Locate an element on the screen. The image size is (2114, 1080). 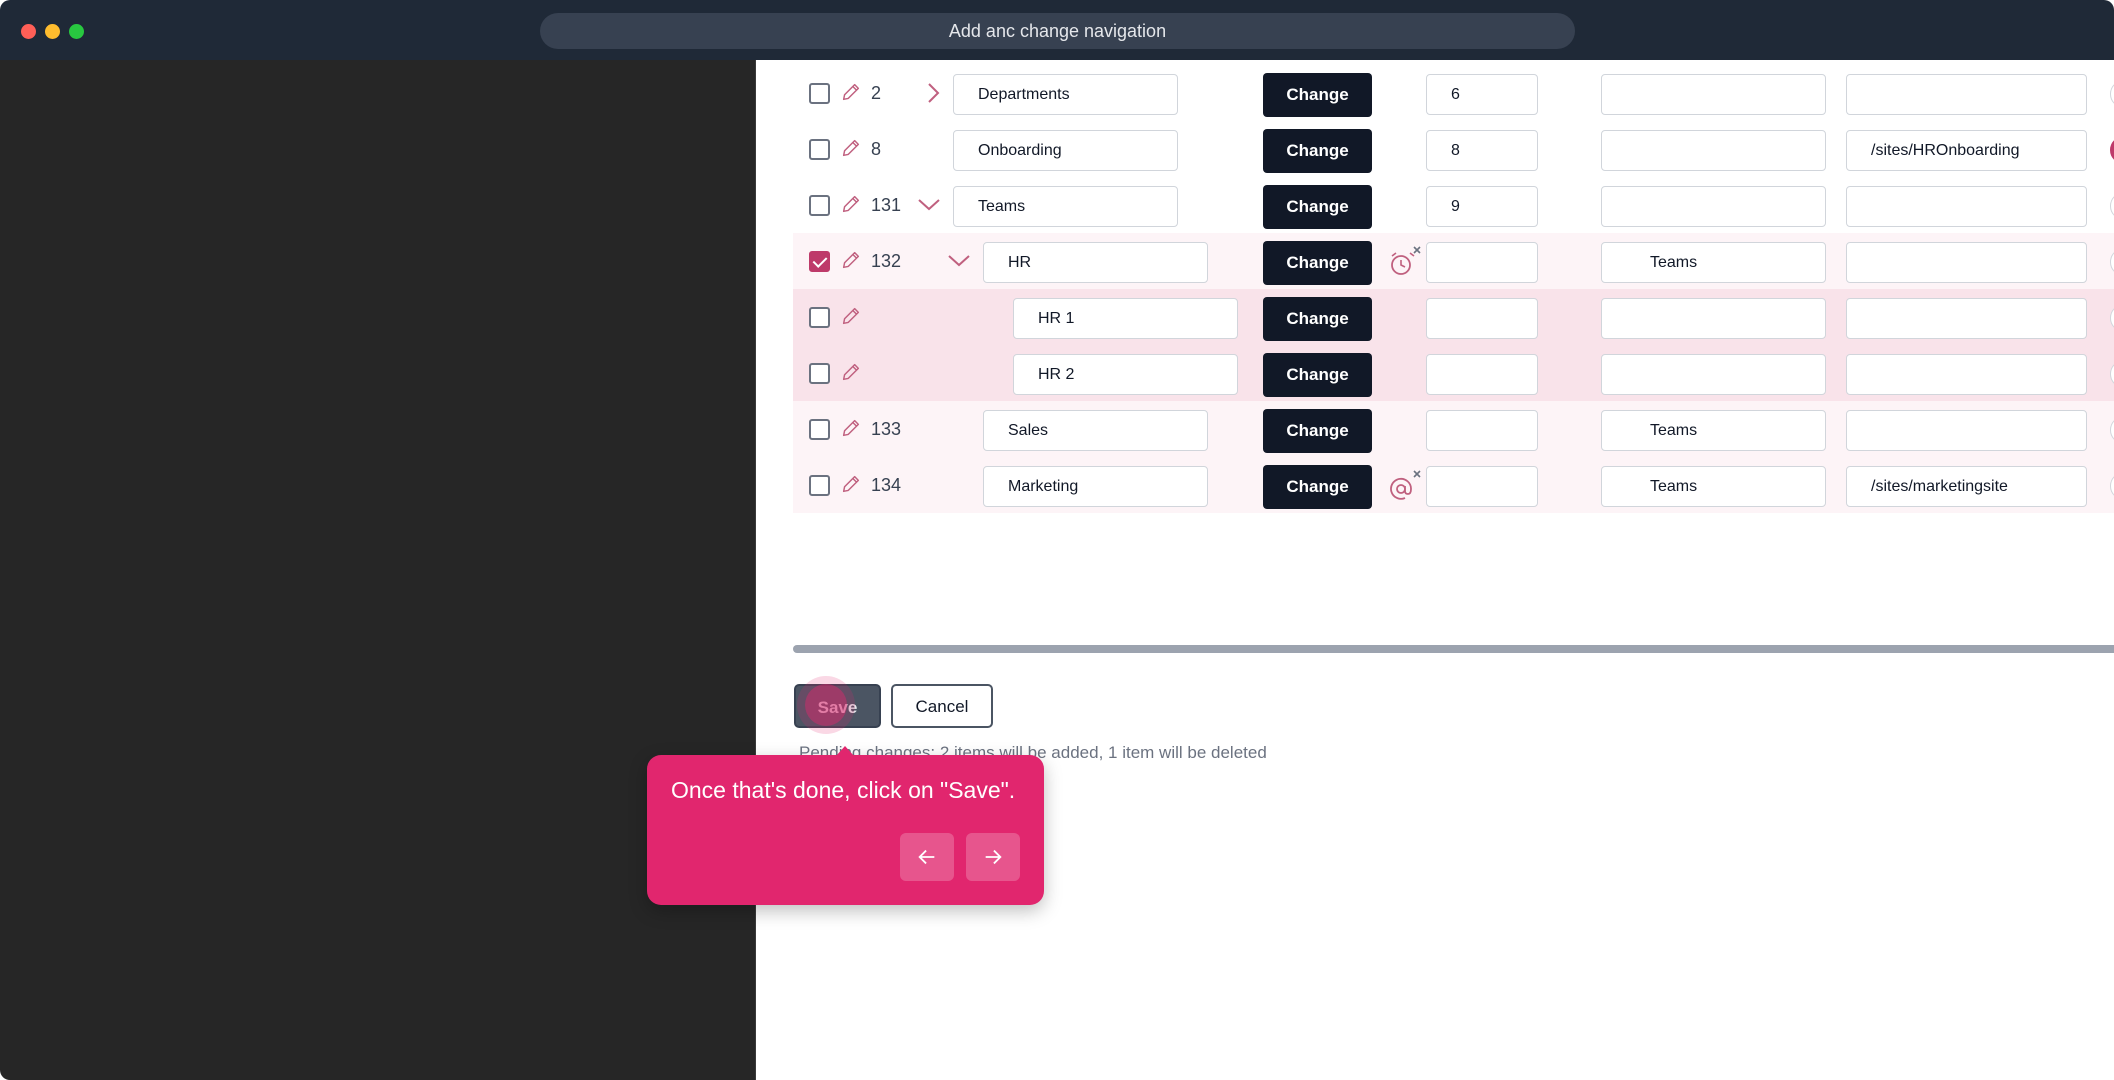
arrow-right-icon is located at coordinates (993, 857).